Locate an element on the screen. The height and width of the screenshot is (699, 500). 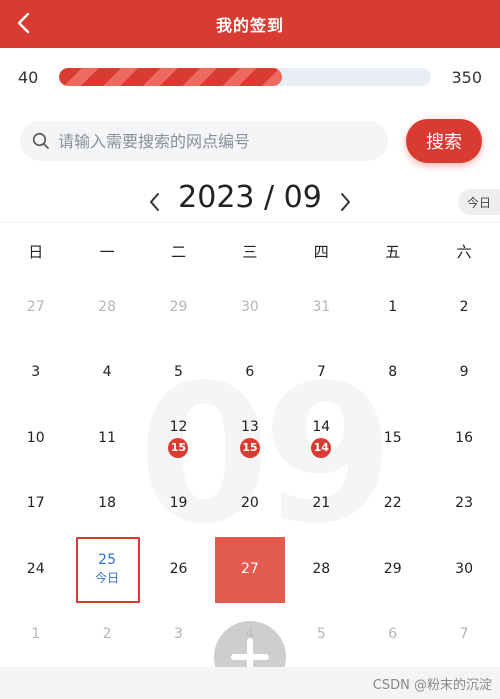
day-number: 23 is located at coordinates (464, 503).